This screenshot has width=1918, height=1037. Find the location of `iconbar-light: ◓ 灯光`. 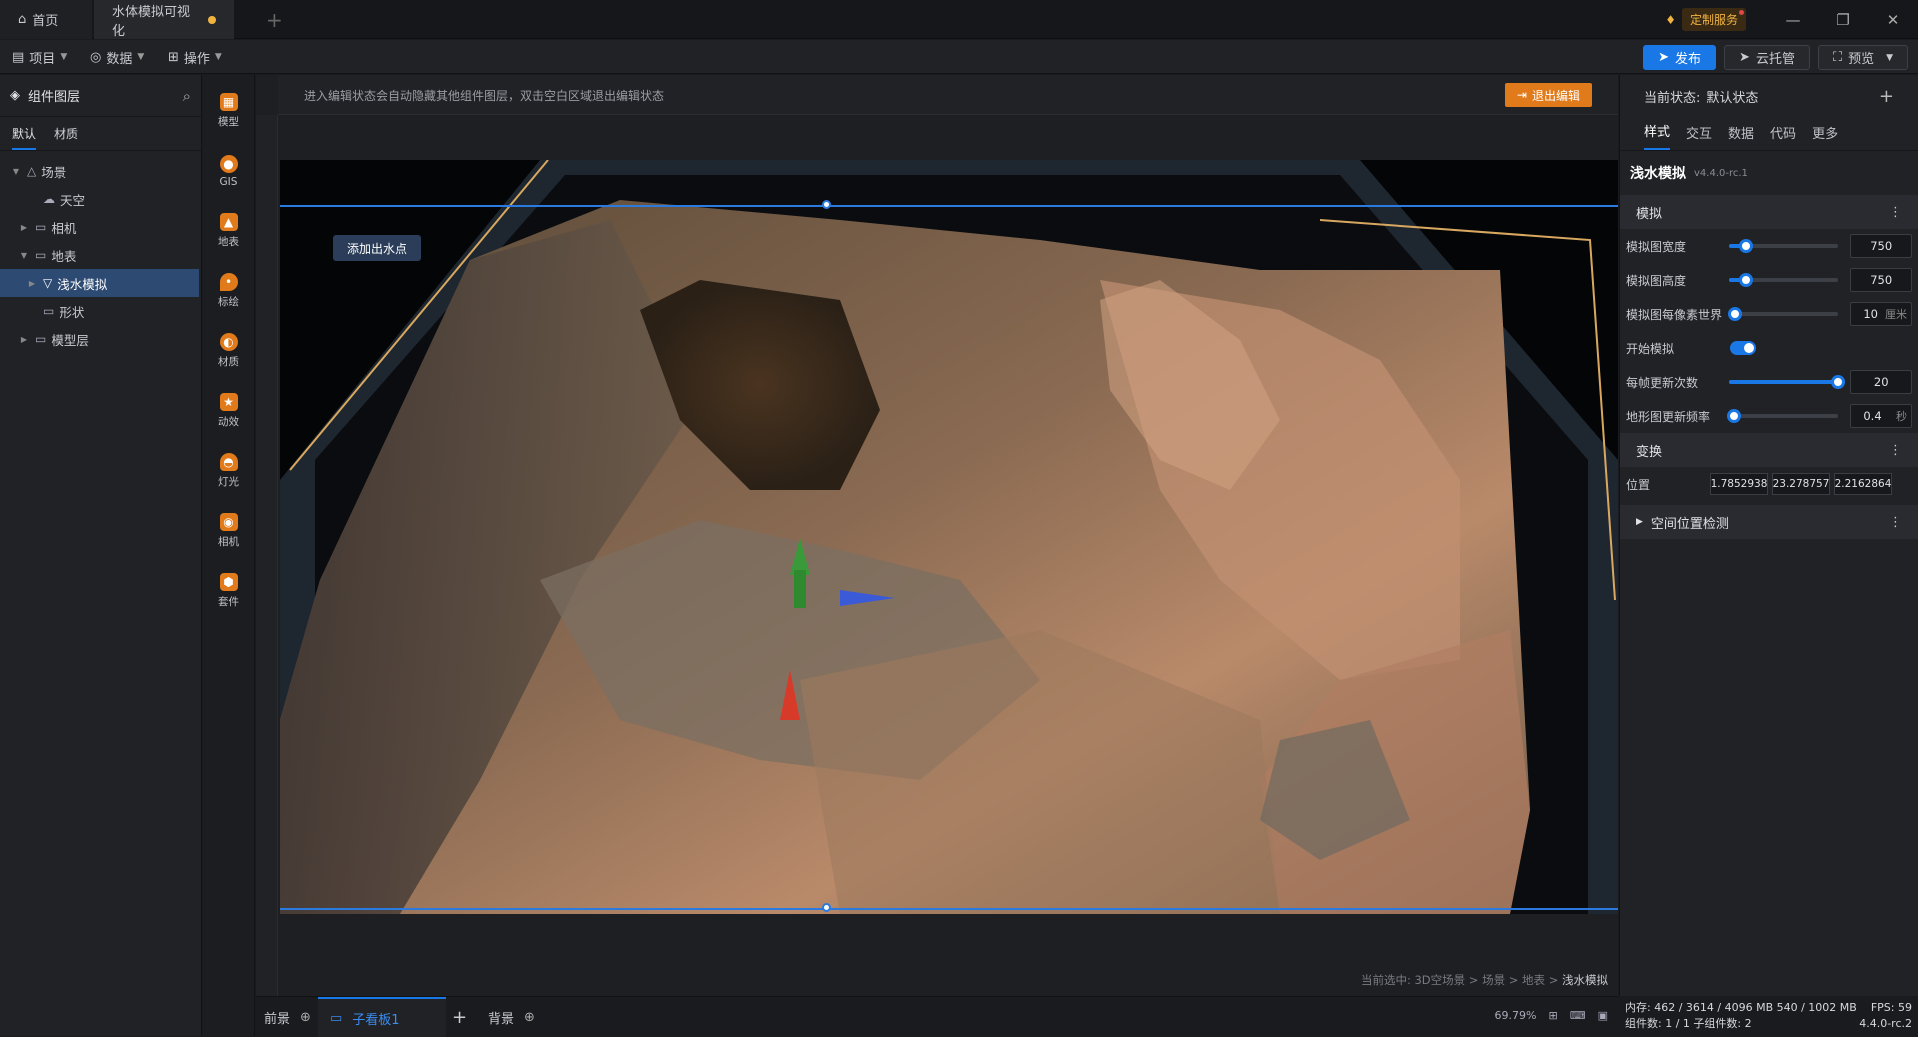

iconbar-light: ◓ 灯光 is located at coordinates (228, 471).